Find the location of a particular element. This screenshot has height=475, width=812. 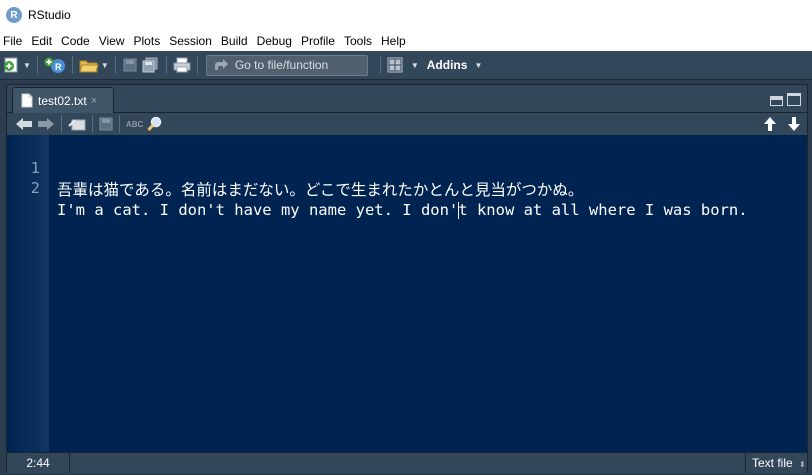

tab-label: test02.txt is located at coordinates (62, 100).